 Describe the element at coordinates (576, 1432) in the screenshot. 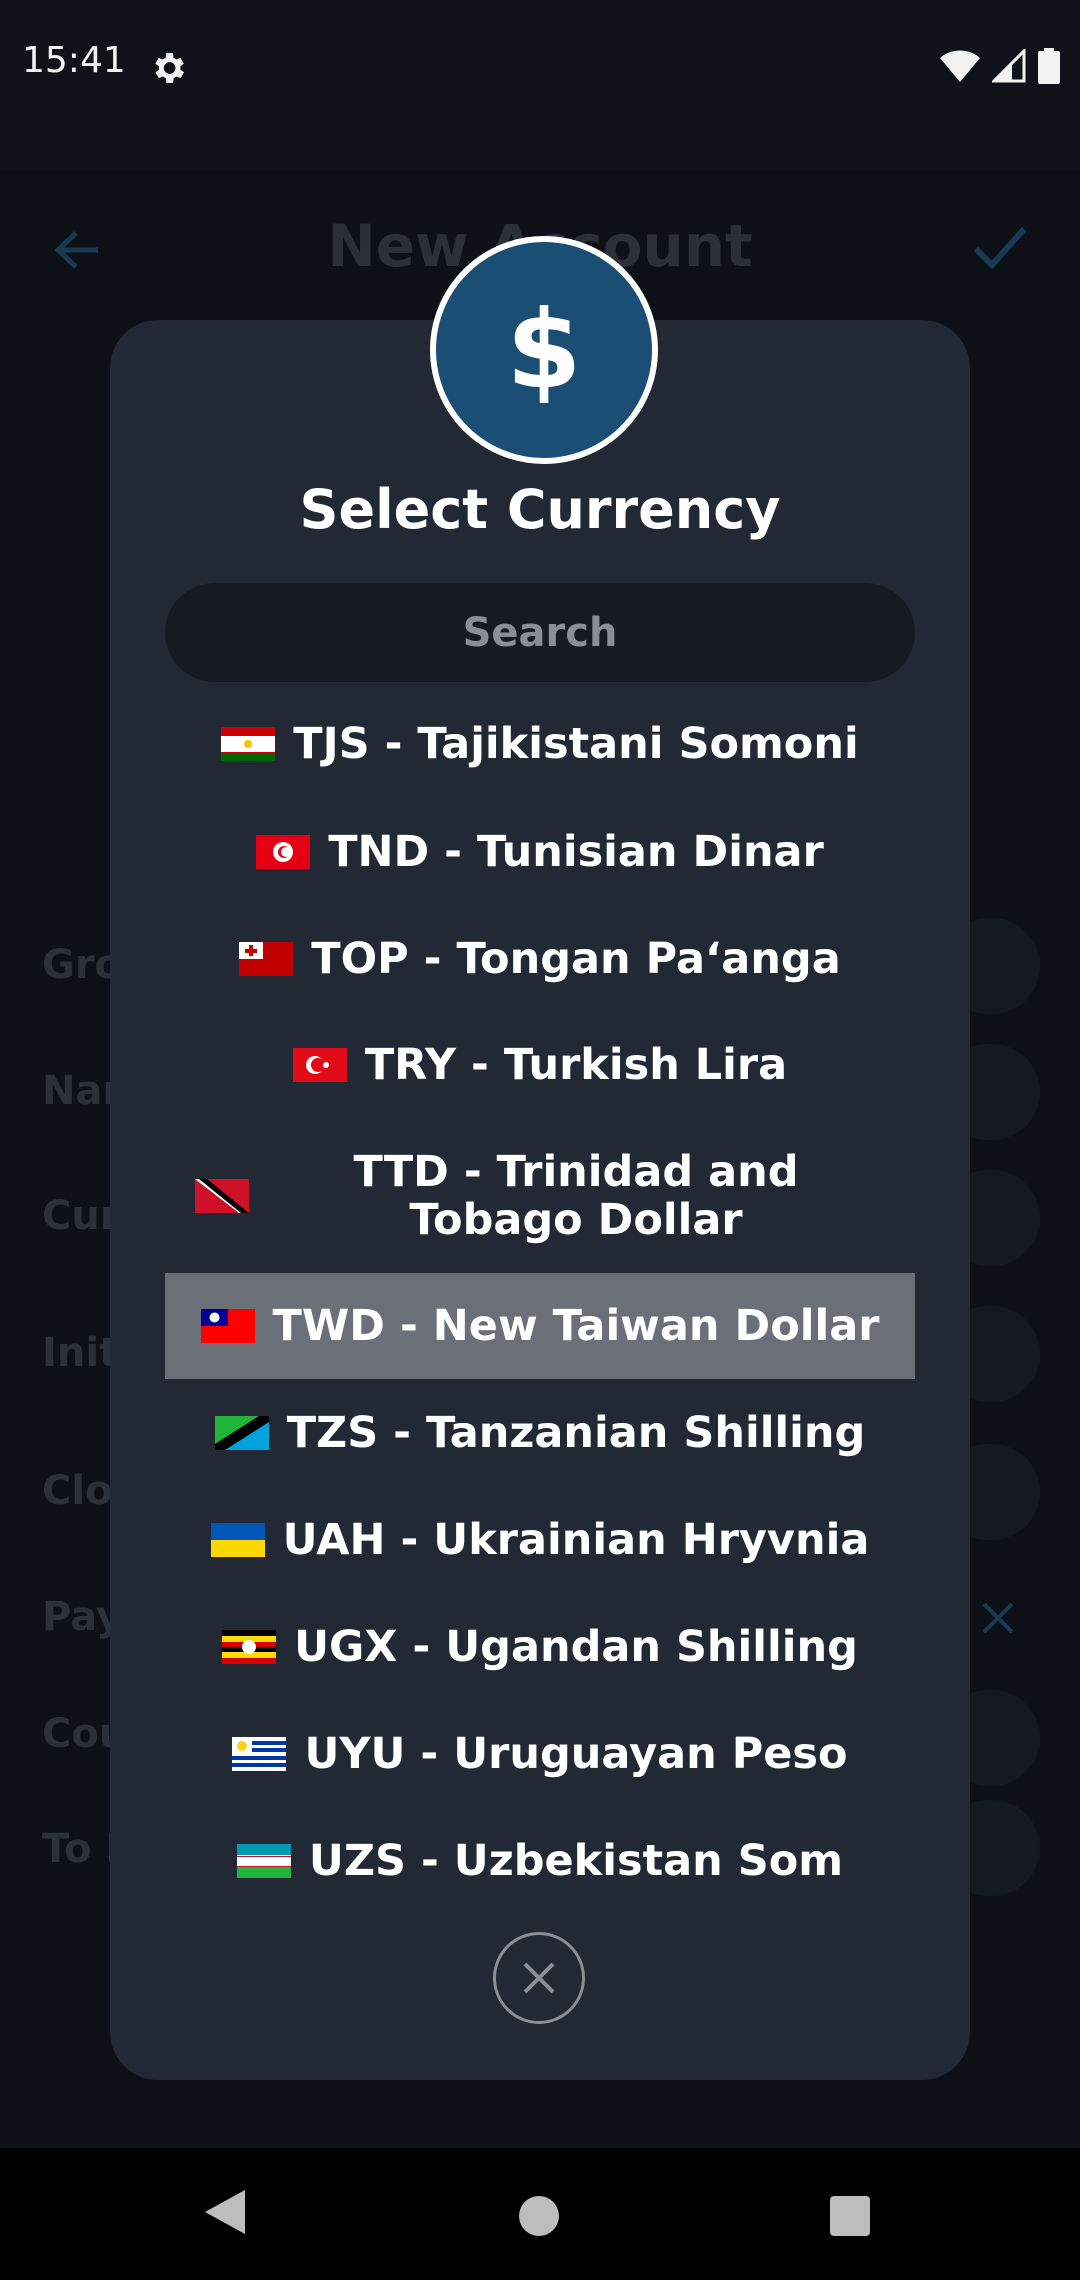

I see `currency-item-label: TZS - Tanzanian Shilling` at that location.